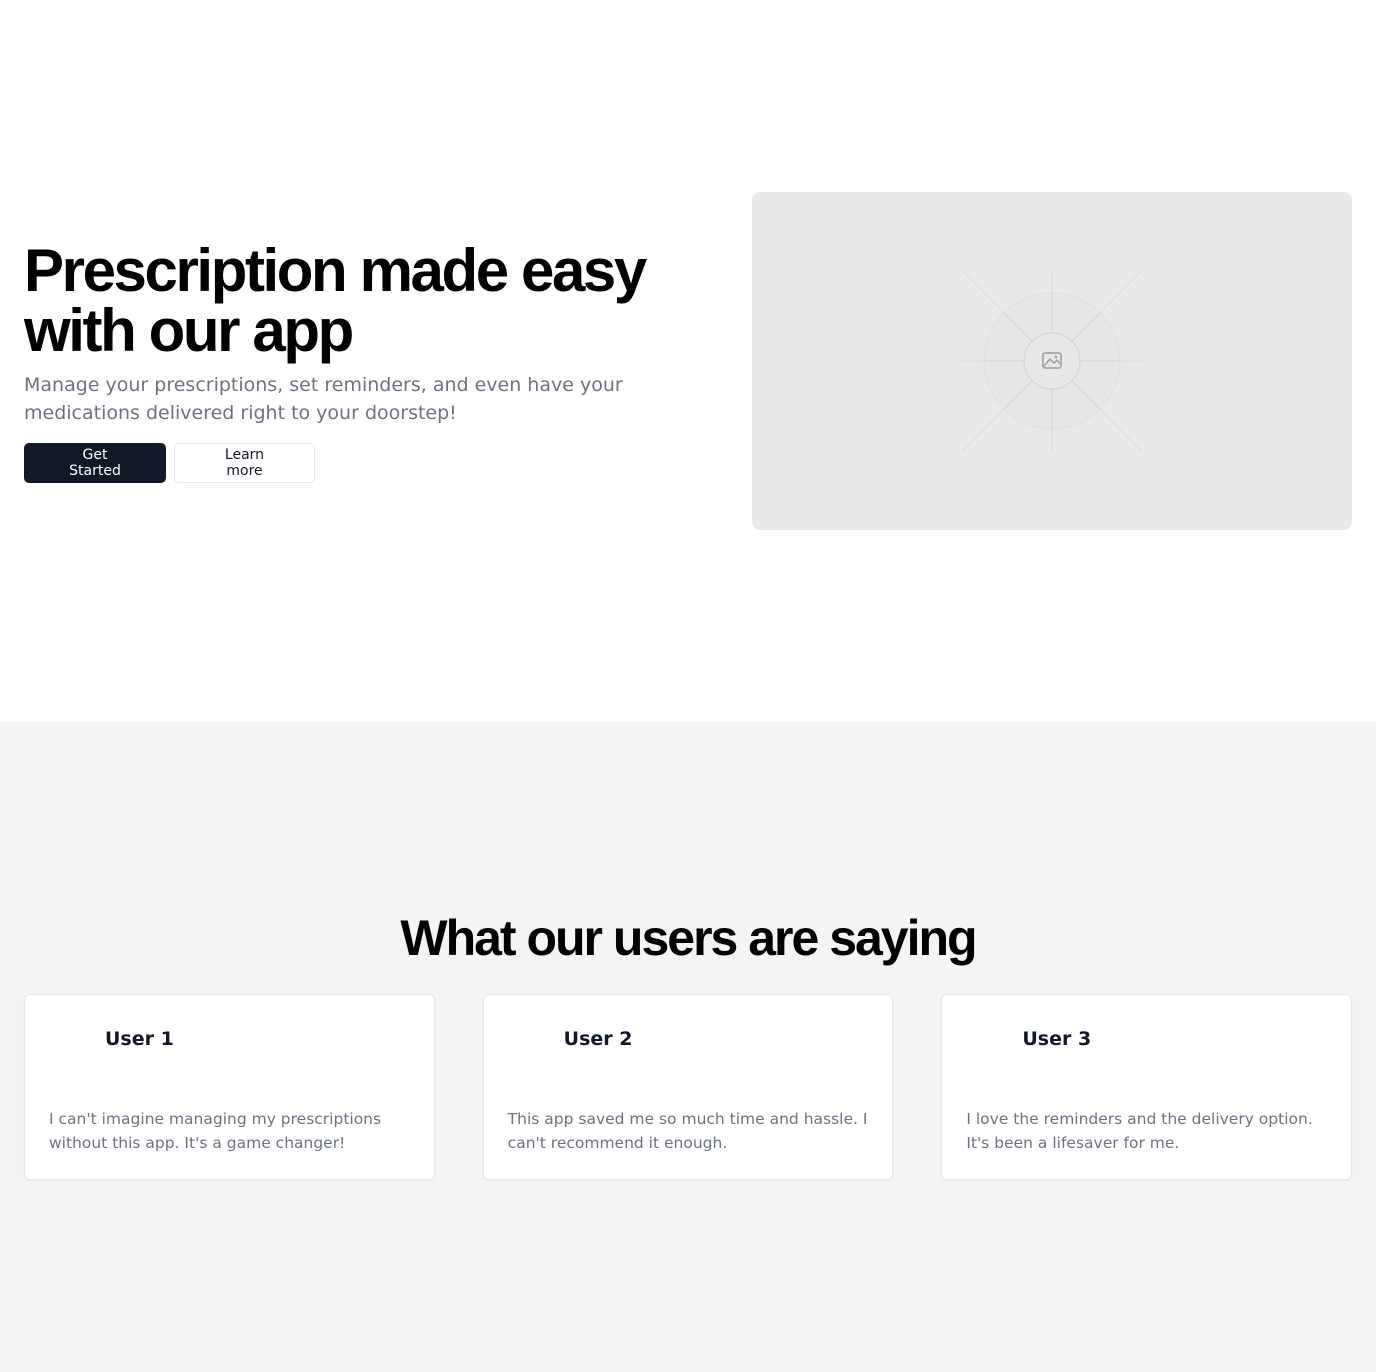 Image resolution: width=1376 pixels, height=1372 pixels. I want to click on learn-more-button: Learn more, so click(244, 463).